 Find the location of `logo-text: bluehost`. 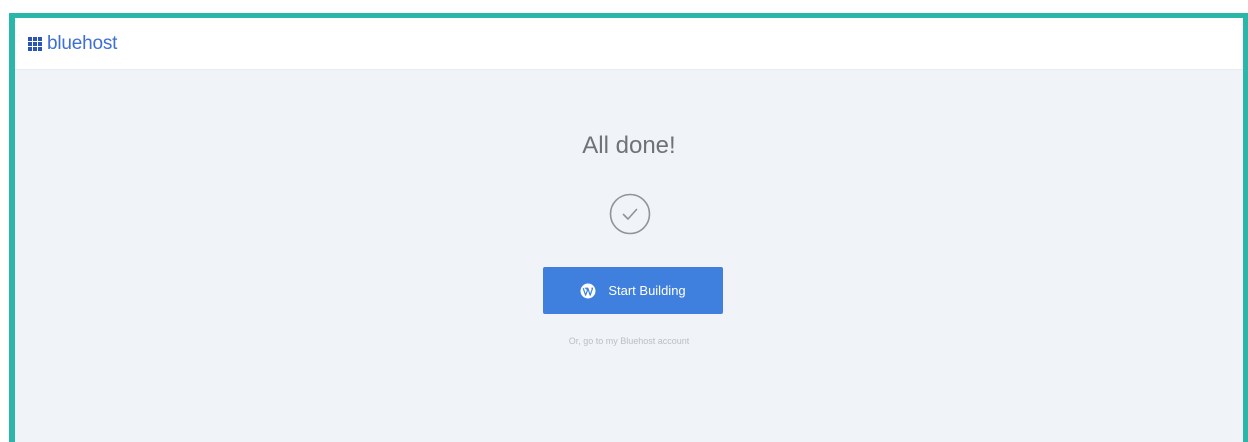

logo-text: bluehost is located at coordinates (82, 43).